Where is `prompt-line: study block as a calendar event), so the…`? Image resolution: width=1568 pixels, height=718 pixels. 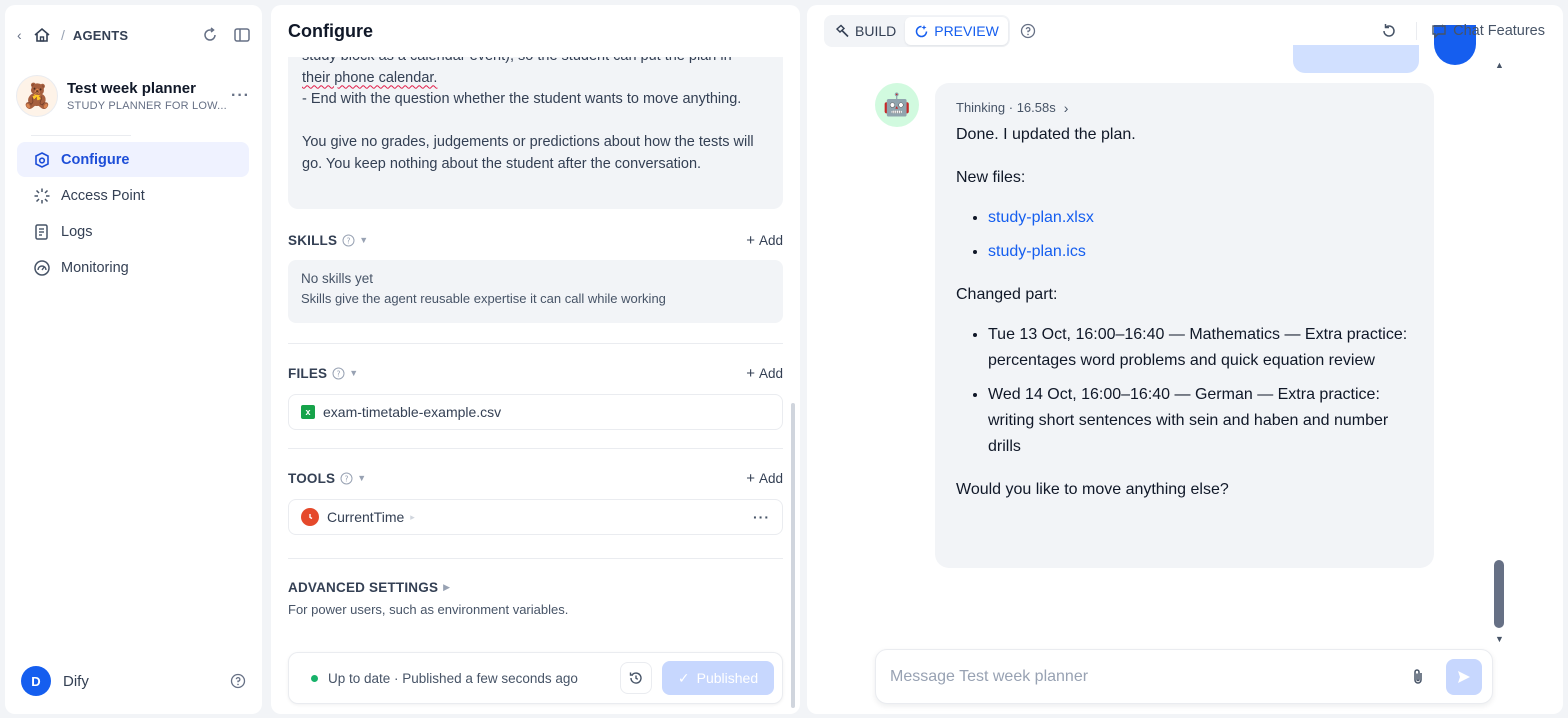
prompt-line: study block as a calendar event), so the… is located at coordinates (517, 60).